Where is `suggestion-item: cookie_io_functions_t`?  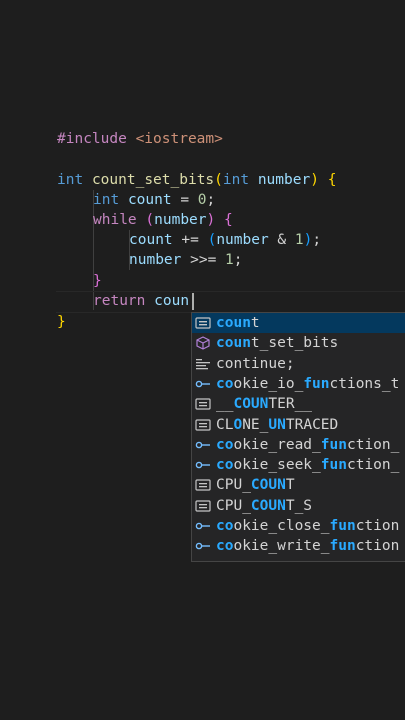
suggestion-item: cookie_io_functions_t is located at coordinates (298, 384).